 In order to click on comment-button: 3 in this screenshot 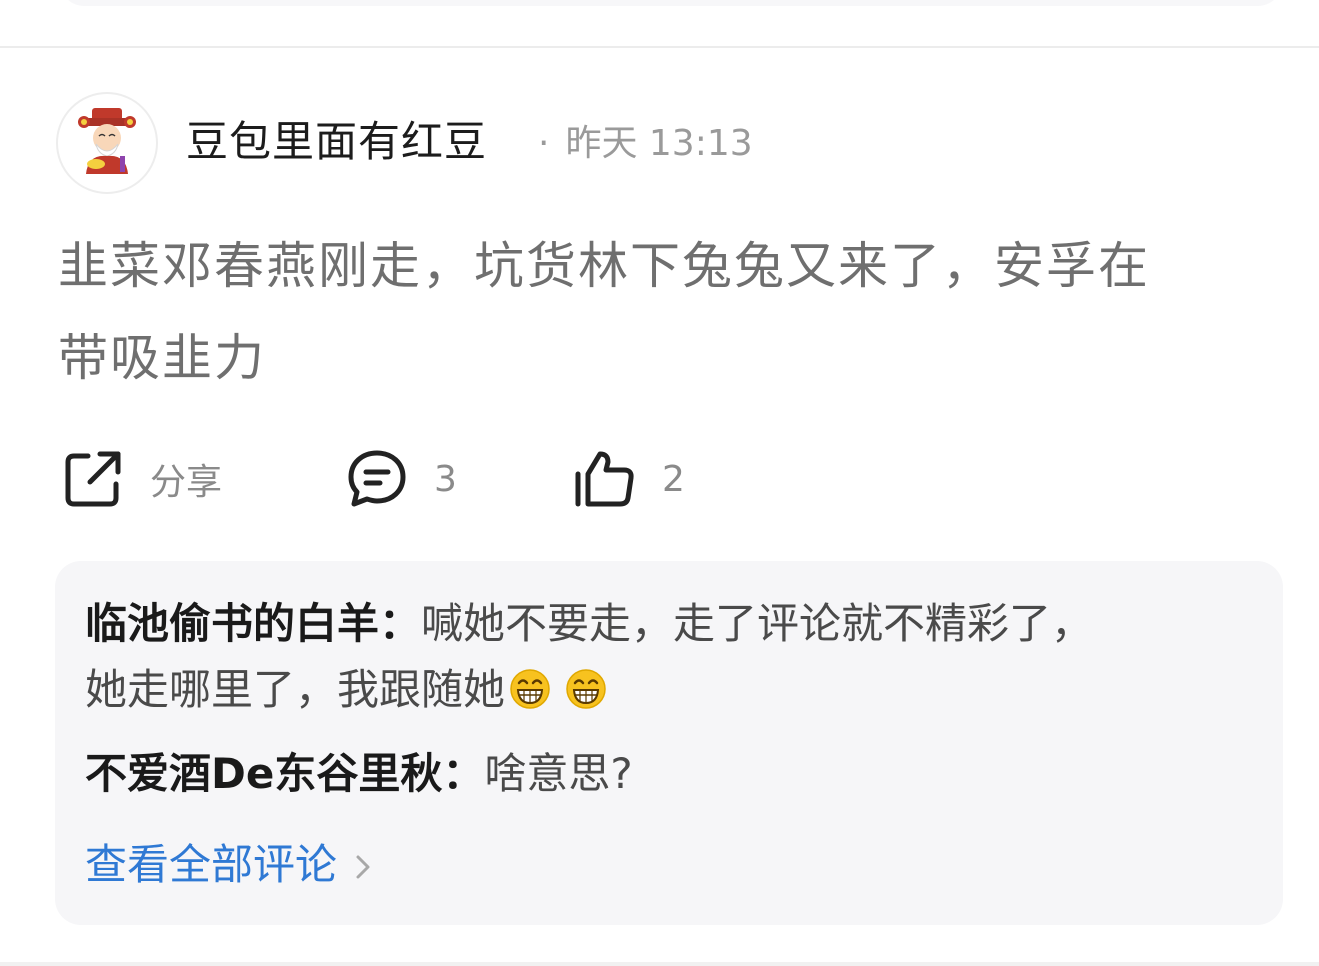, I will do `click(401, 479)`.